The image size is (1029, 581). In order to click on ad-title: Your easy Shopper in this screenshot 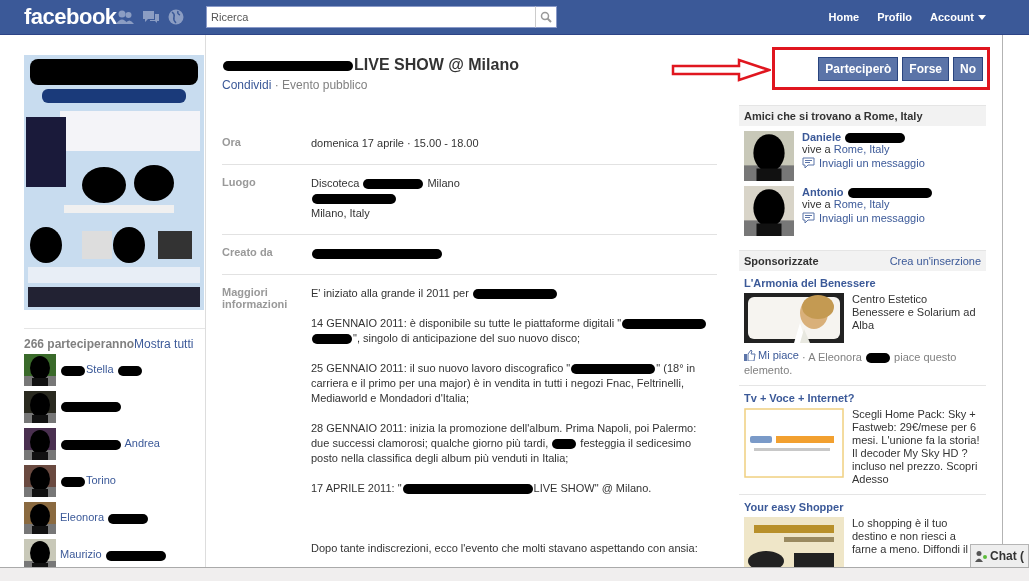, I will do `click(862, 507)`.